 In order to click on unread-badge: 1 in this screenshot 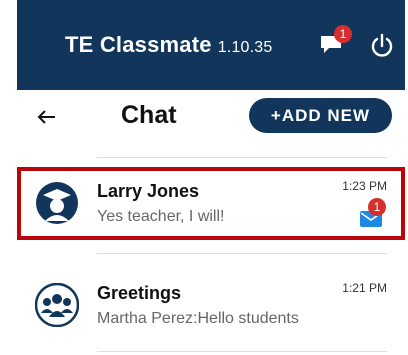, I will do `click(377, 207)`.